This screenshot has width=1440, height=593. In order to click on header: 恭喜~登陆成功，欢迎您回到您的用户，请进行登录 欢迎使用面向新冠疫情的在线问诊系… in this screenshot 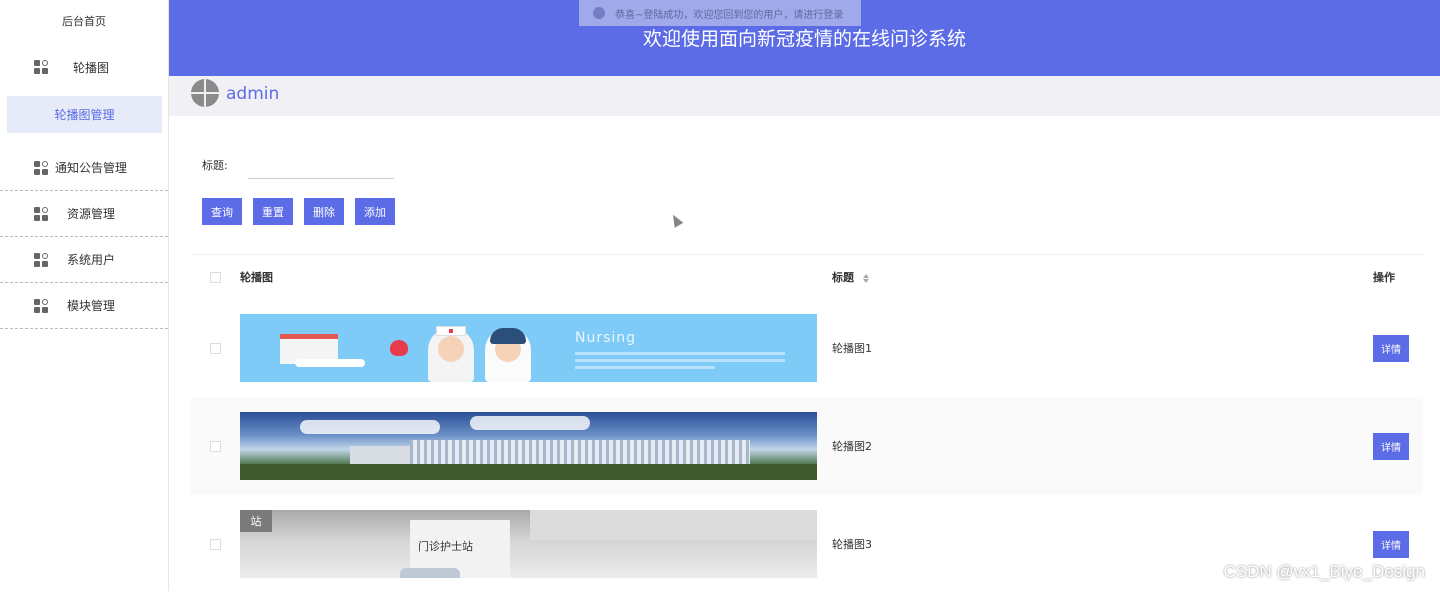, I will do `click(804, 38)`.